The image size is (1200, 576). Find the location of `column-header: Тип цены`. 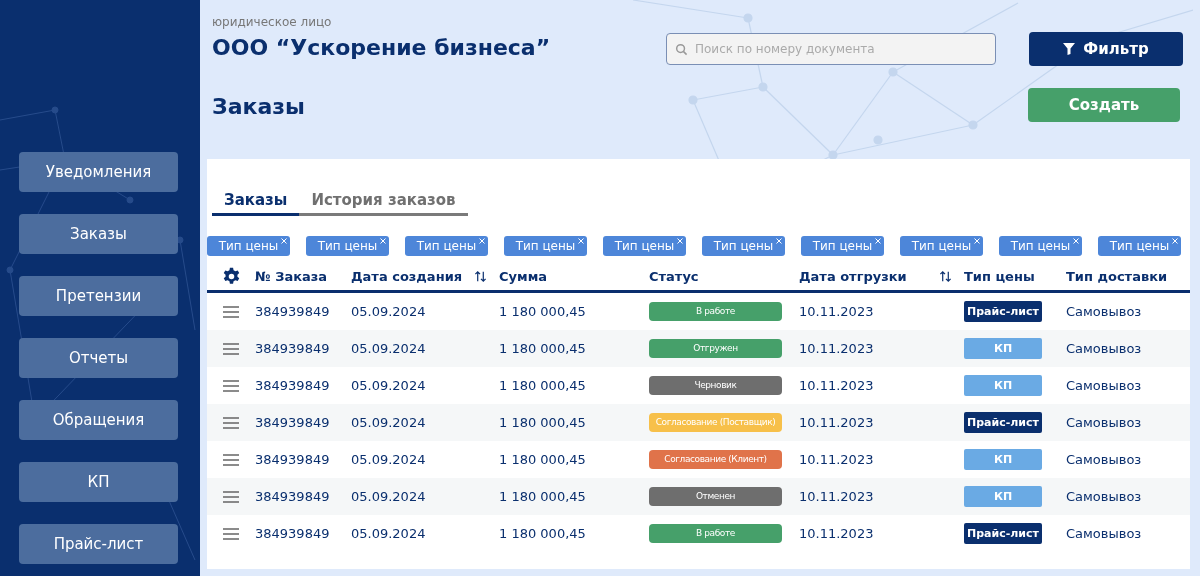

column-header: Тип цены is located at coordinates (999, 276).